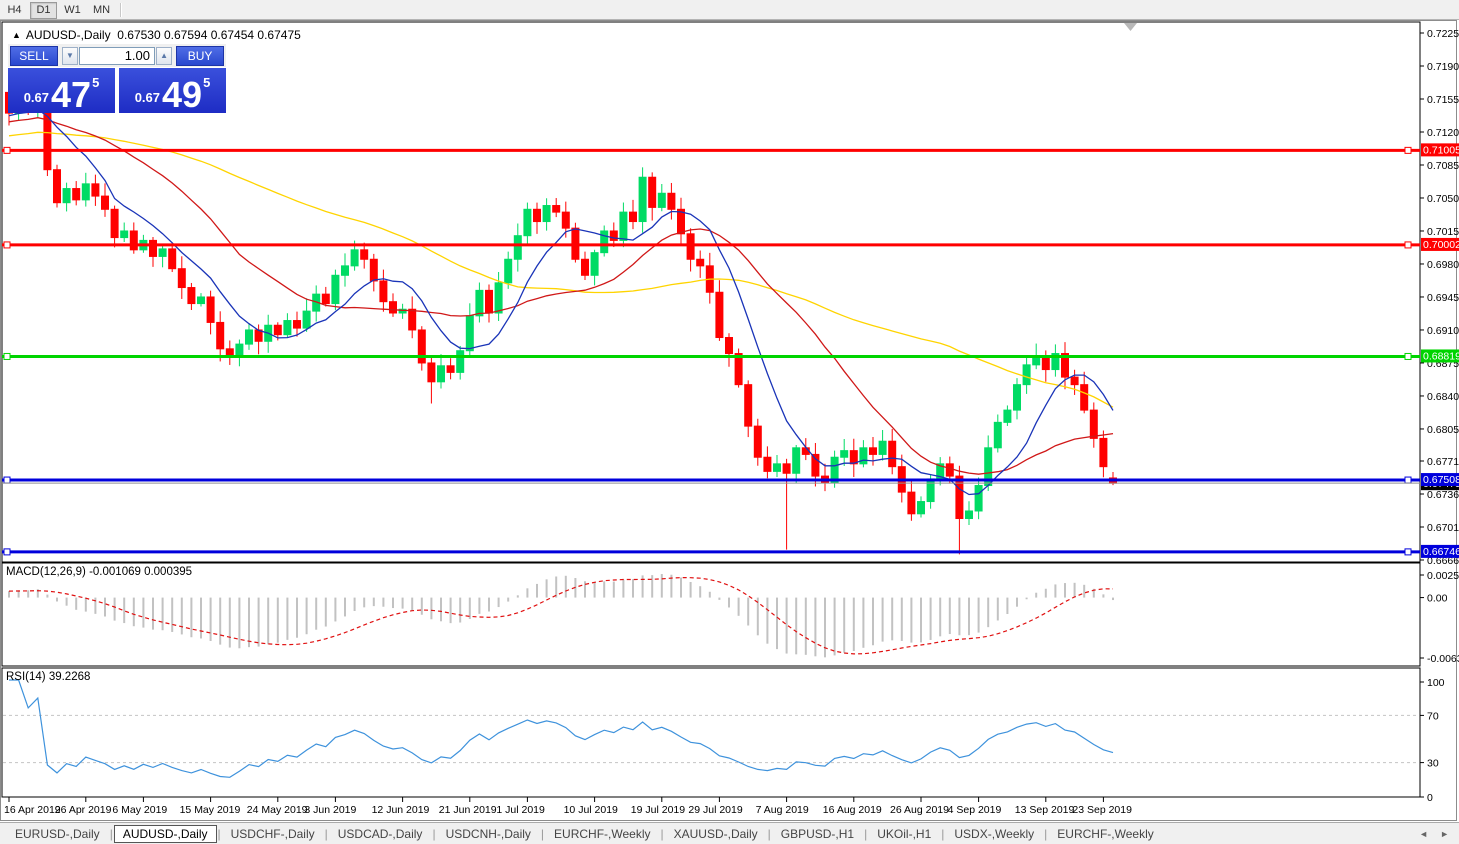 The image size is (1459, 844). What do you see at coordinates (380, 834) in the screenshot?
I see `tab-usdcad-daily: USDCAD-,Daily` at bounding box center [380, 834].